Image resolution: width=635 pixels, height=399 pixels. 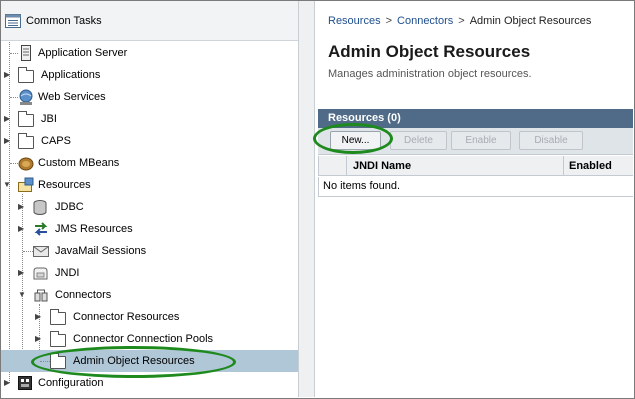 What do you see at coordinates (94, 229) in the screenshot?
I see `tree-item-label: JMS Resources` at bounding box center [94, 229].